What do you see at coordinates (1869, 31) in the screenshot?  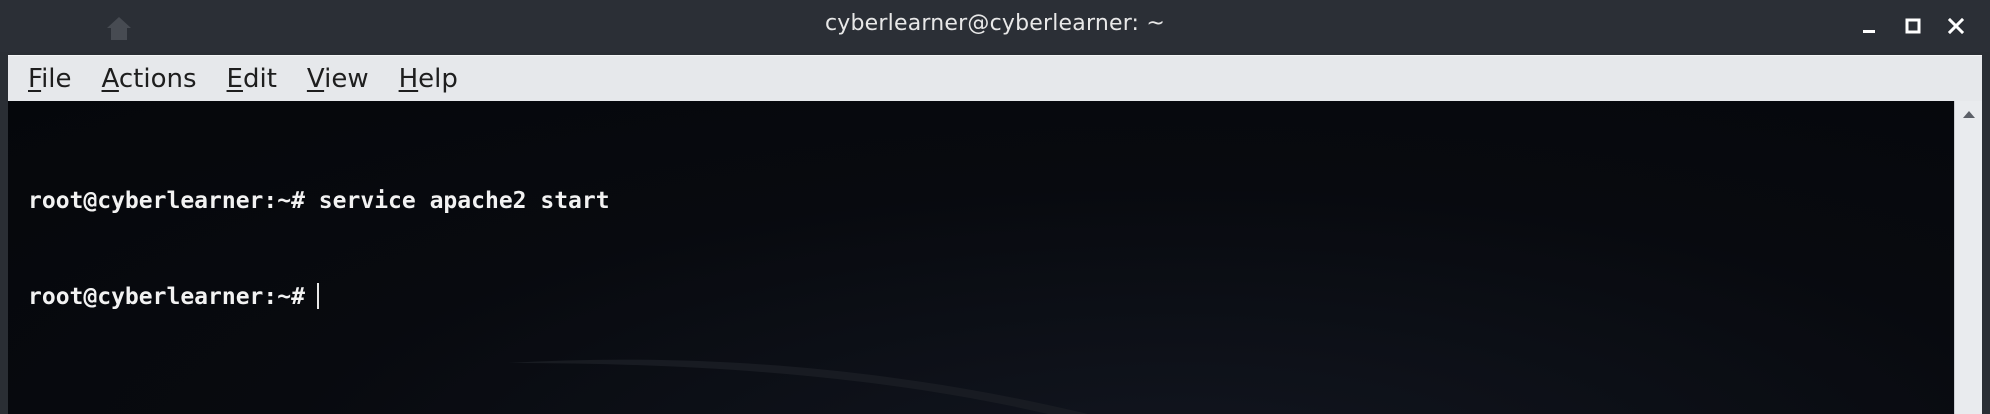 I see `minimize-icon` at bounding box center [1869, 31].